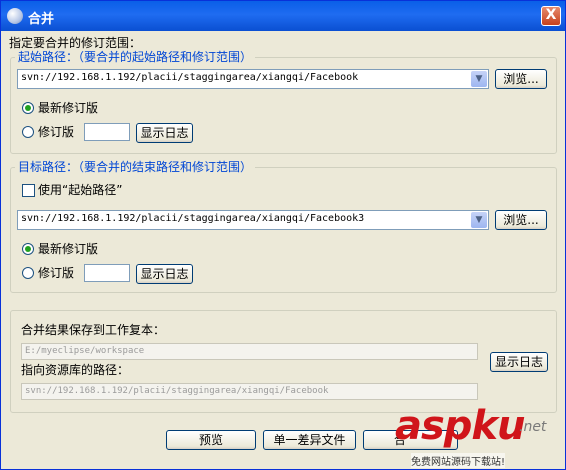 Image resolution: width=566 pixels, height=470 pixels. I want to click on end-path-legend: 目标路径：（要合并的结束路径和修订范围）, so click(135, 167).